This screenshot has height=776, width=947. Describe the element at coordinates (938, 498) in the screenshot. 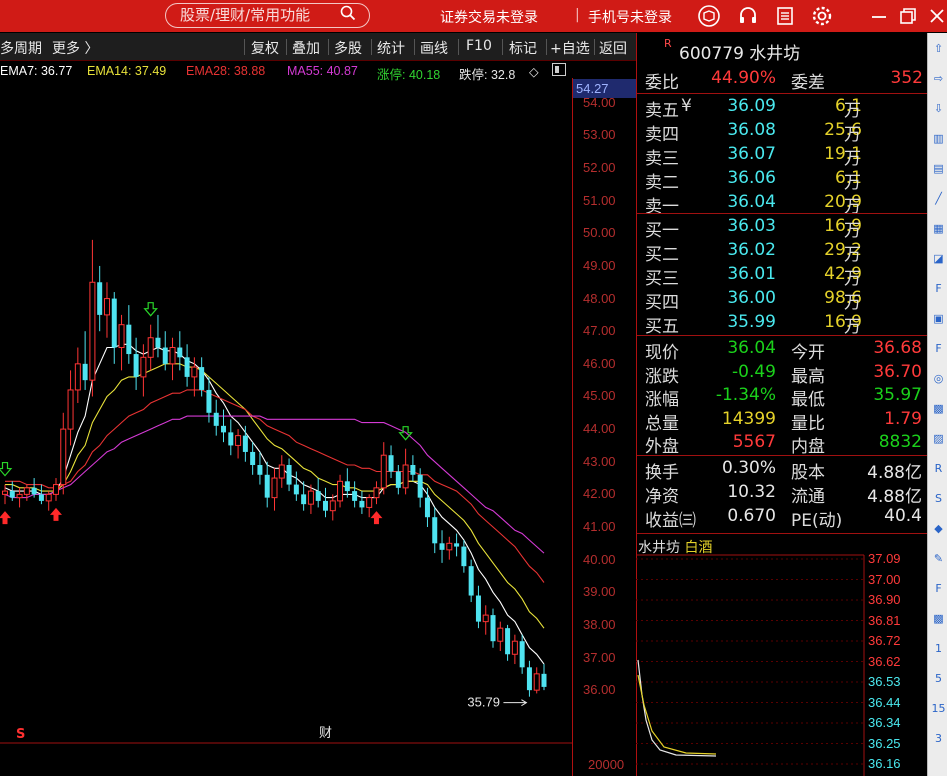

I see `tool-s-icon: S` at that location.